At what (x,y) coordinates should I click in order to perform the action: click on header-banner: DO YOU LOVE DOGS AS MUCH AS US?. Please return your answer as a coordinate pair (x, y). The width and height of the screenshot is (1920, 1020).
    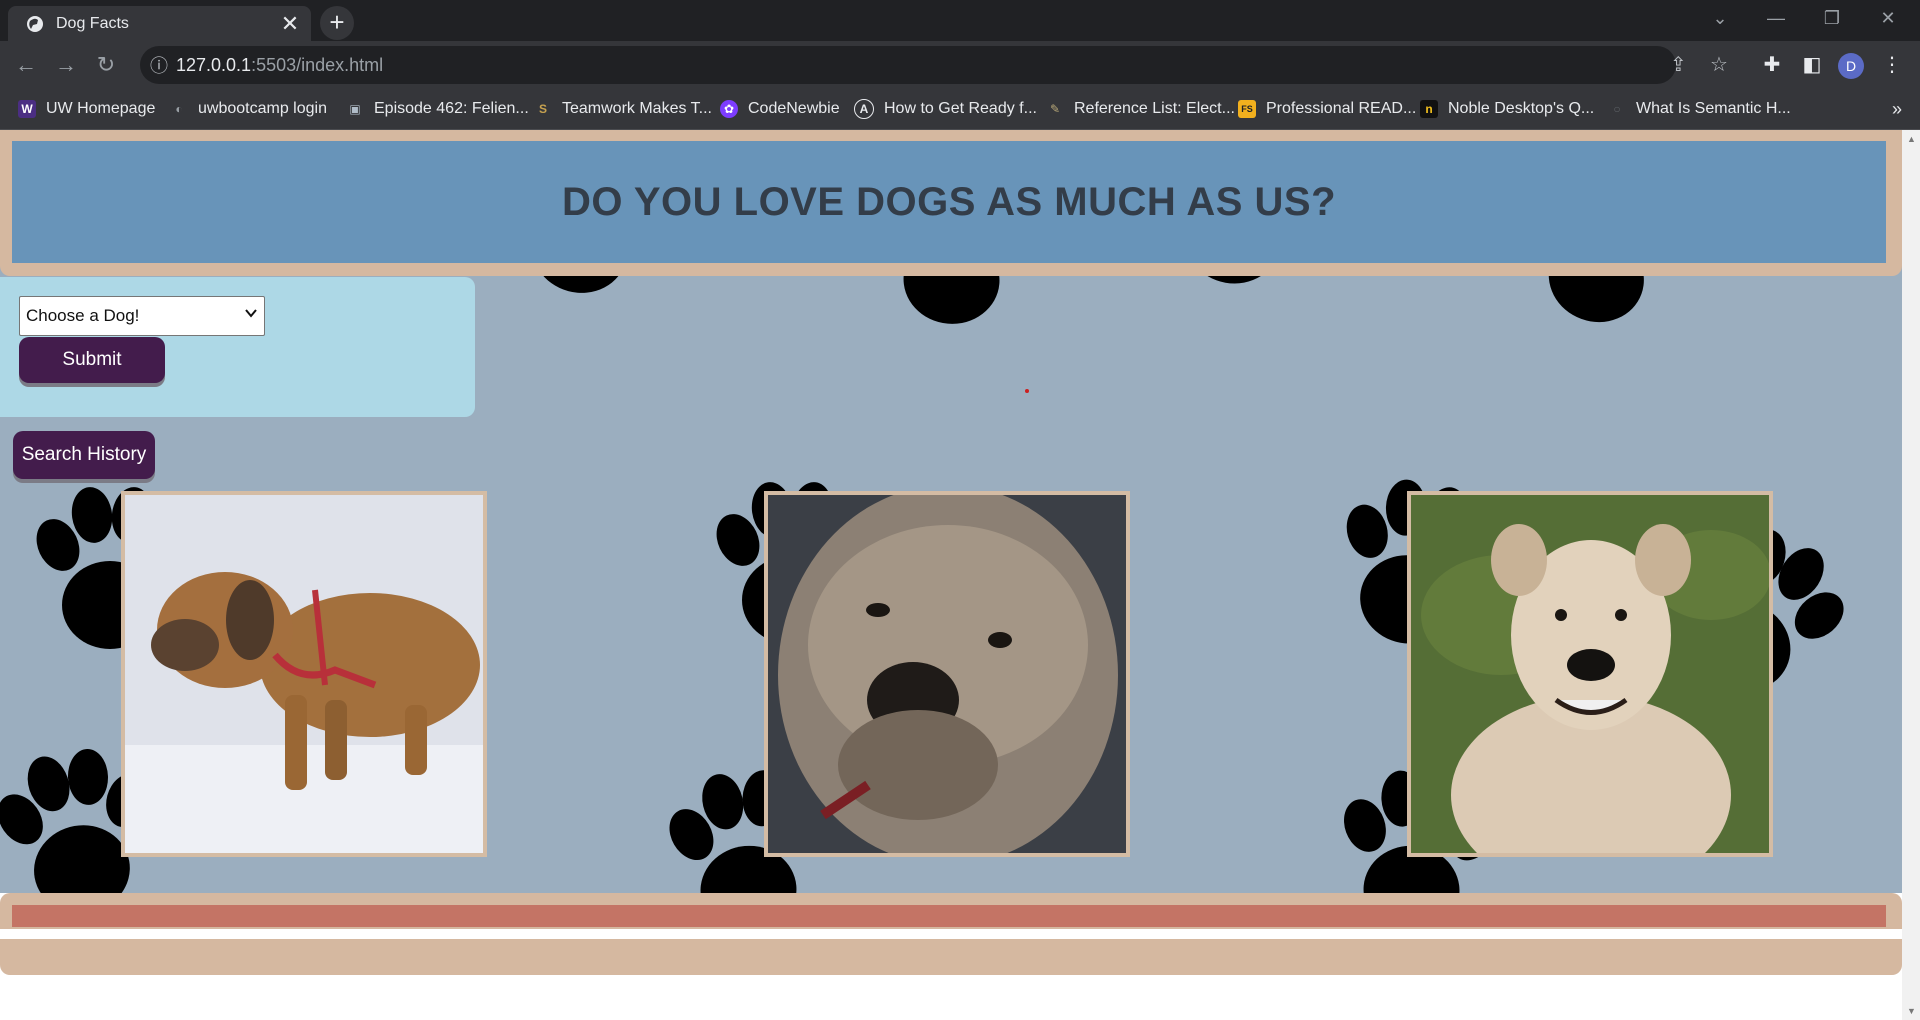
    Looking at the image, I should click on (949, 202).